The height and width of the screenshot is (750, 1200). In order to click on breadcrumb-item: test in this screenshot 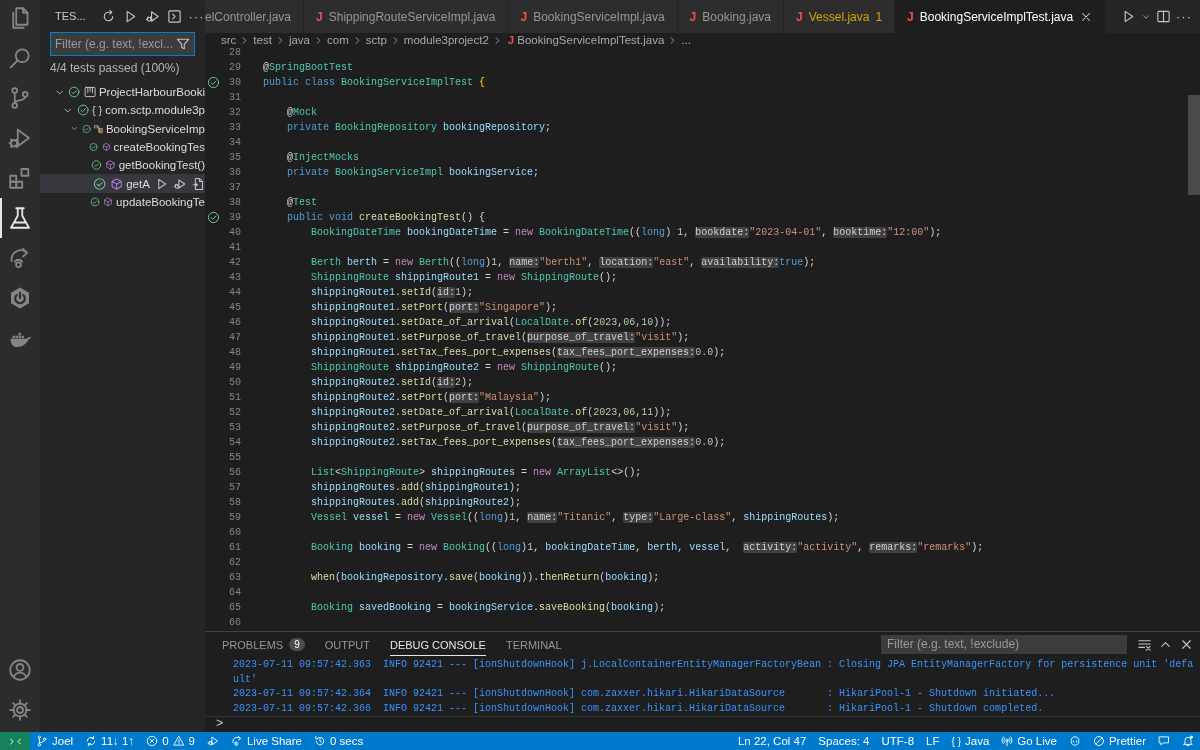, I will do `click(262, 40)`.